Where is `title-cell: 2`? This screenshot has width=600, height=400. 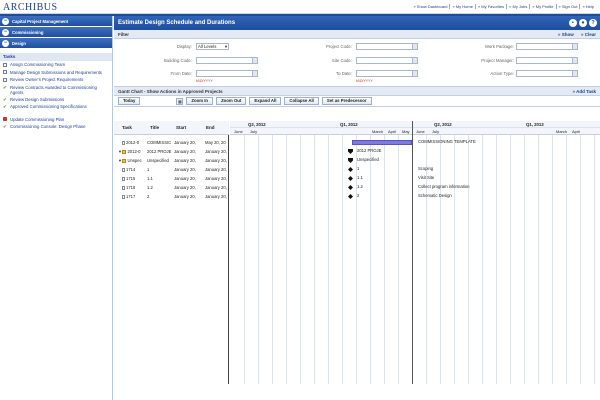
title-cell: 2 is located at coordinates (148, 196).